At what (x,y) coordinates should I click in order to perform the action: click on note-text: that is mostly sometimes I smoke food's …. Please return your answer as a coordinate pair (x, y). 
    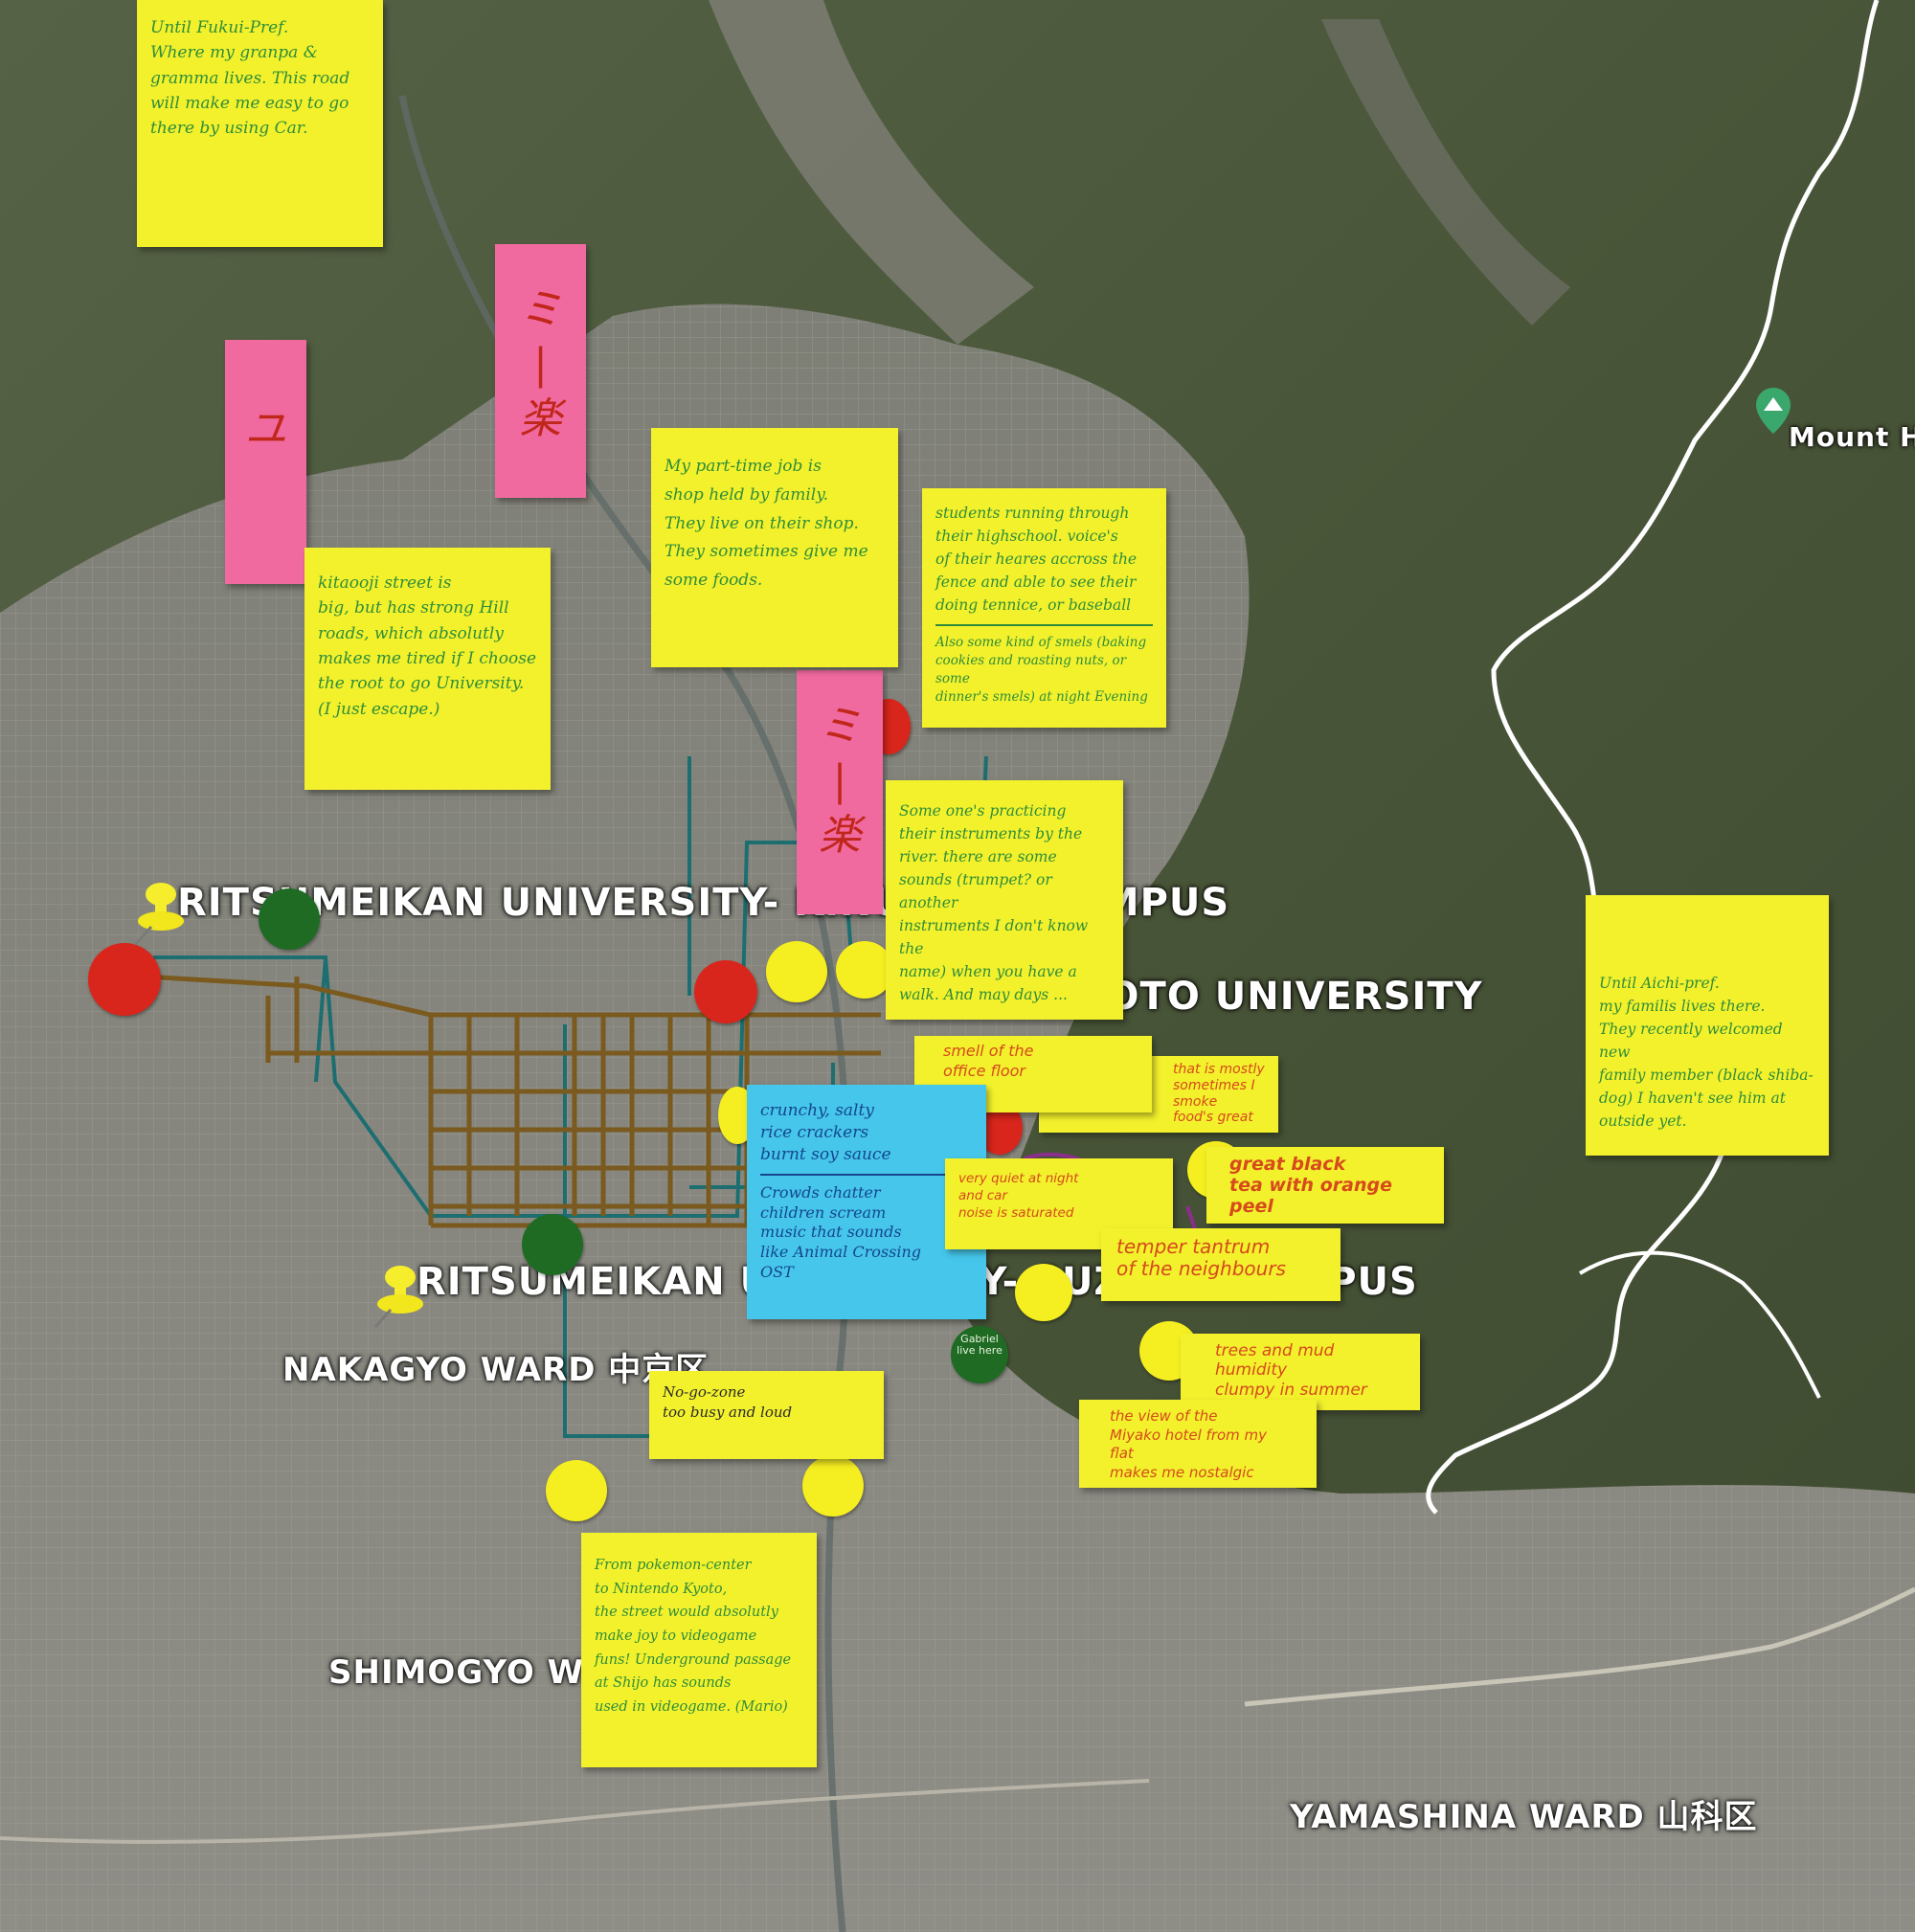
    Looking at the image, I should click on (1219, 1094).